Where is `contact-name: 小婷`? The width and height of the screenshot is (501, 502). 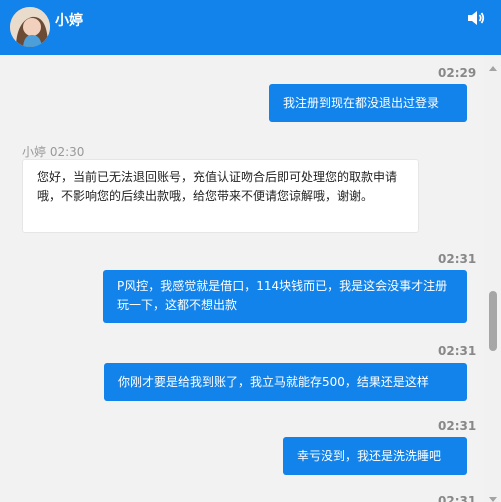 contact-name: 小婷 is located at coordinates (69, 21).